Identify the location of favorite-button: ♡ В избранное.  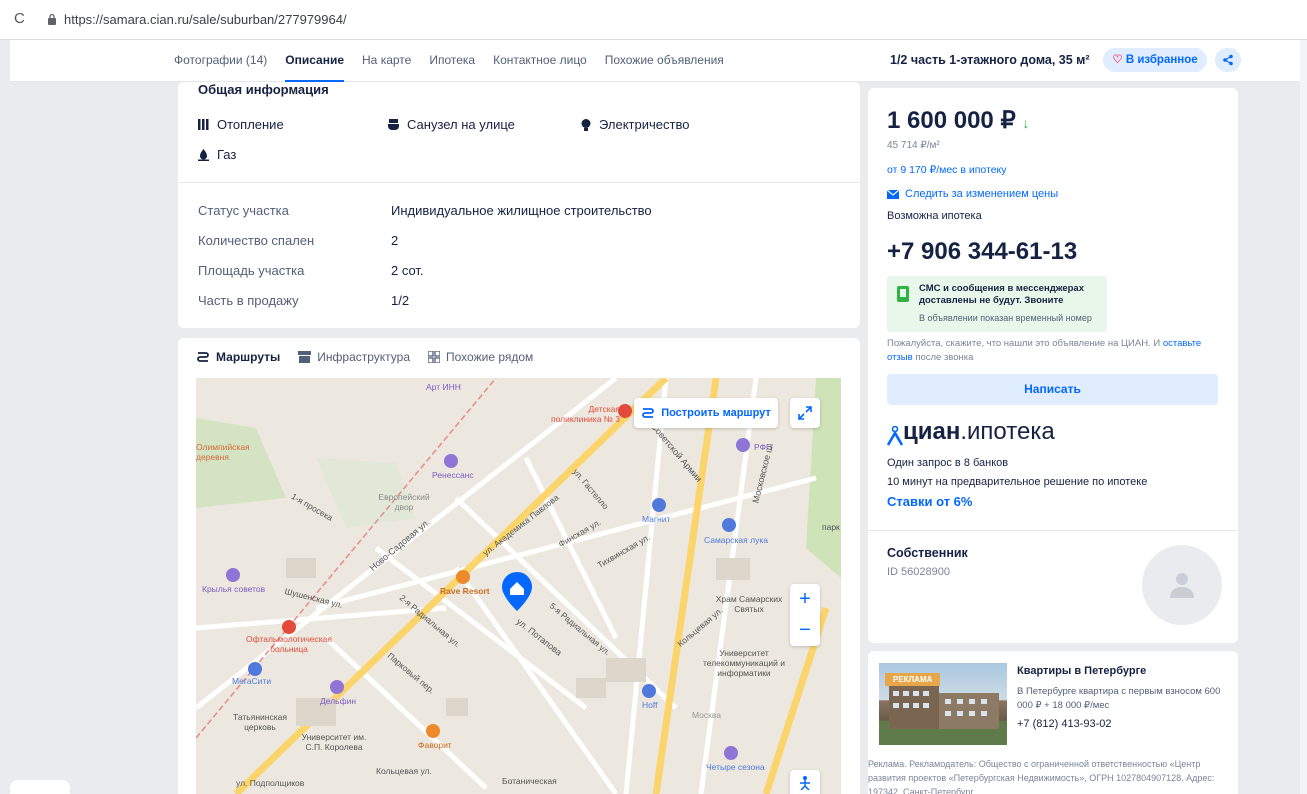
(1155, 60).